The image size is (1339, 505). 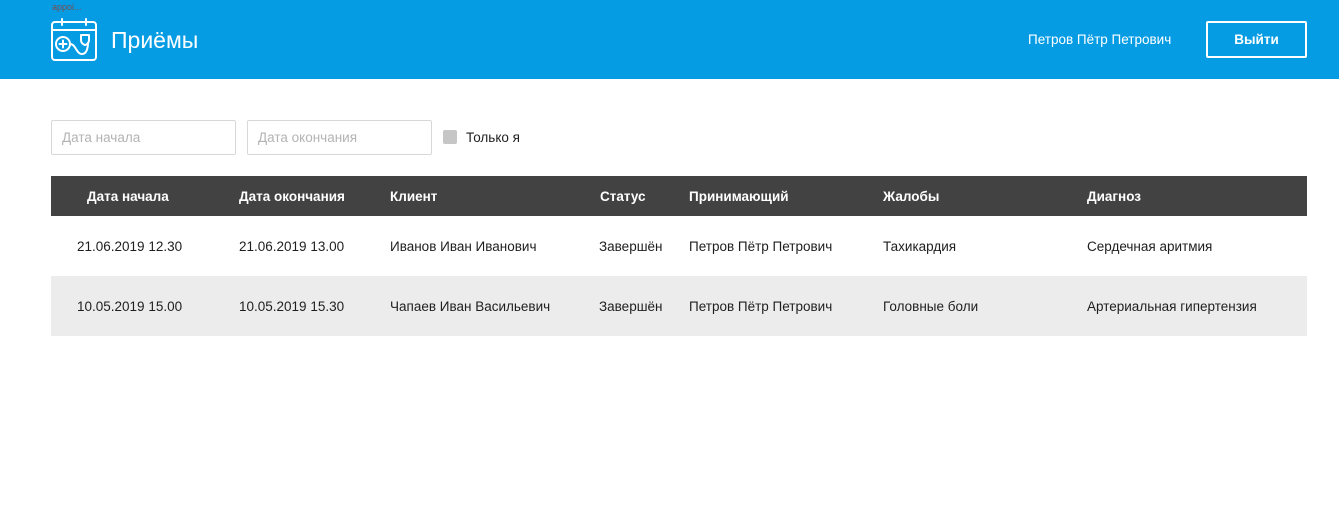 I want to click on column-header-diagnosis: Диагноз, so click(x=1114, y=196).